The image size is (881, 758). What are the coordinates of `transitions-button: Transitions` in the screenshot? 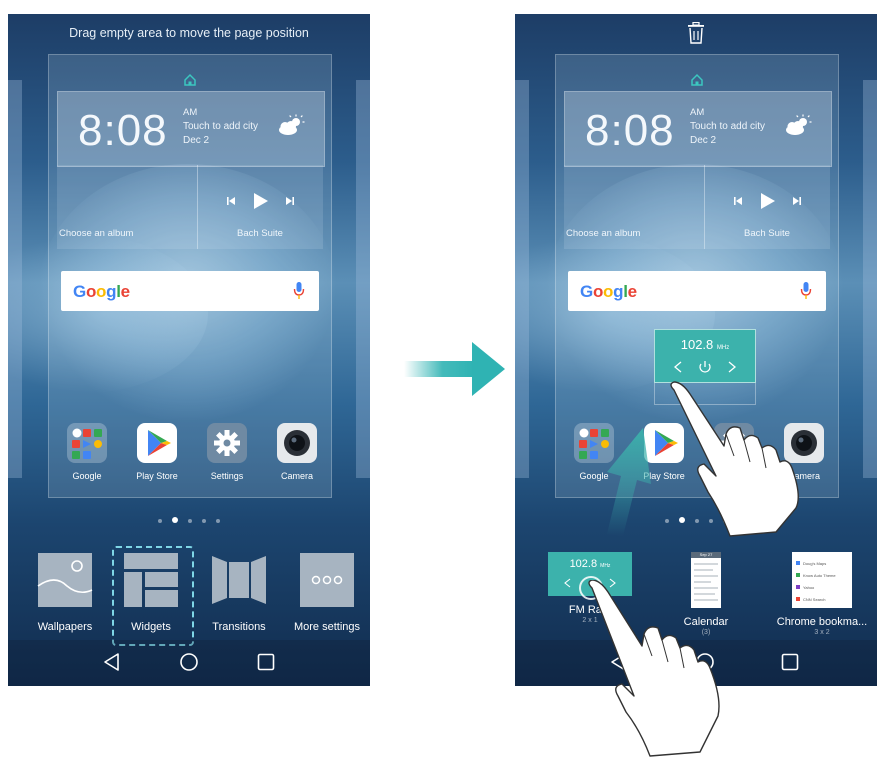 It's located at (239, 592).